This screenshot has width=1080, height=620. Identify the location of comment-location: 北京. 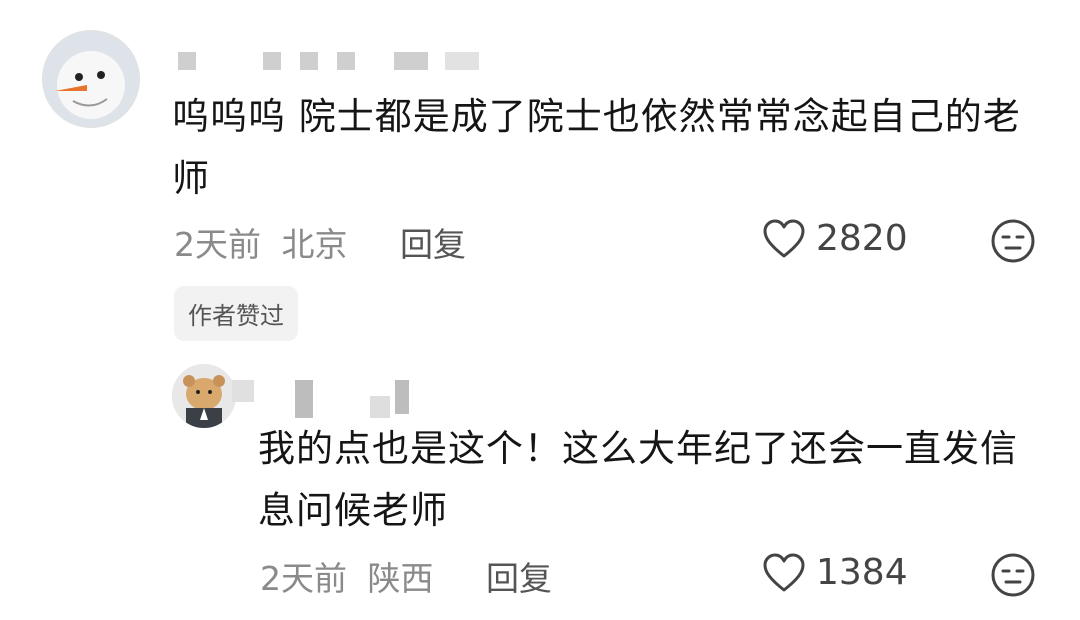
(314, 244).